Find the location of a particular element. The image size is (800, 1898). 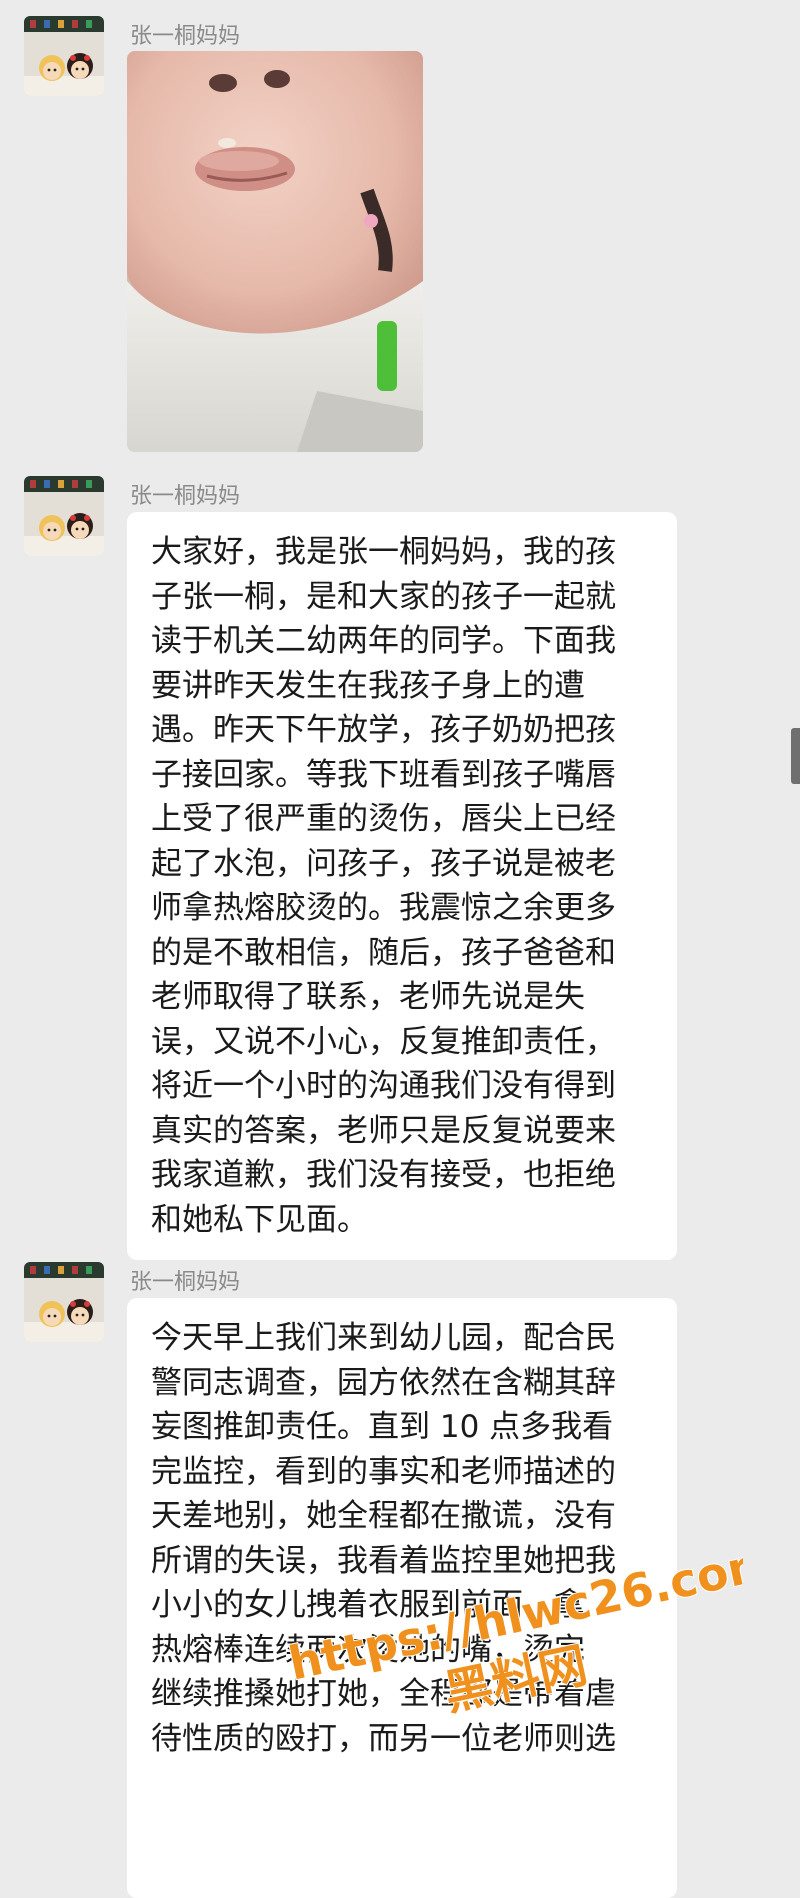

message-text-line: 所谓的失误，我看着监控里她把我 is located at coordinates (383, 1560).